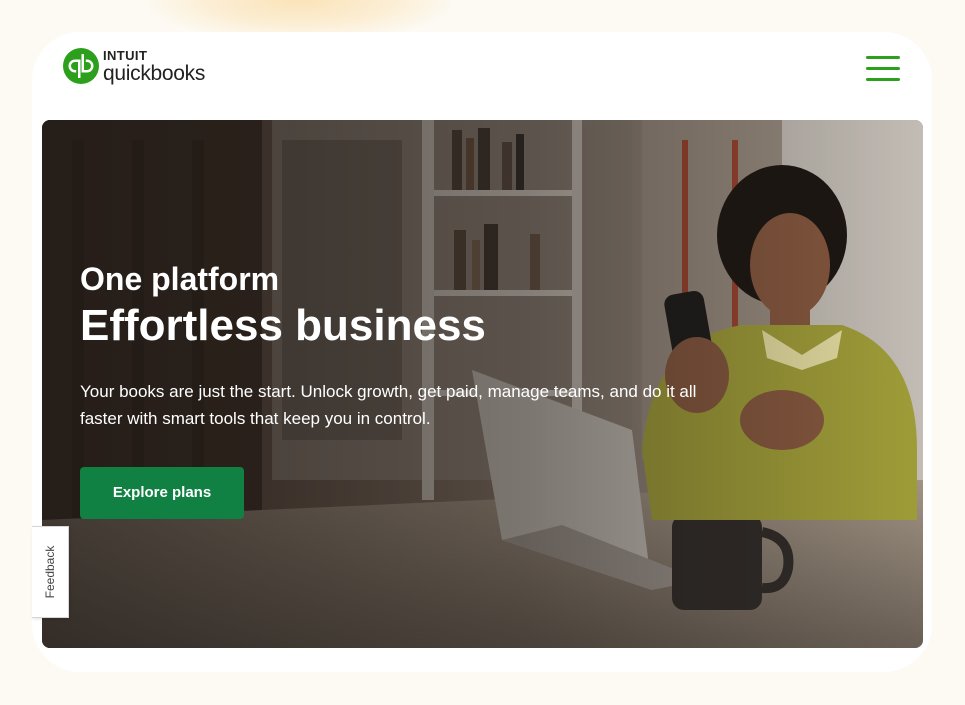 This screenshot has height=705, width=965. Describe the element at coordinates (154, 73) in the screenshot. I see `logo-quickbooks-text: quickbooks` at that location.